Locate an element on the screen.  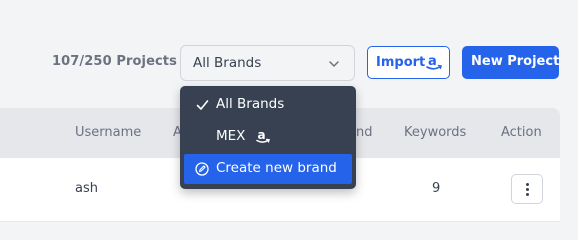
brand-select-value: All Brands is located at coordinates (227, 63).